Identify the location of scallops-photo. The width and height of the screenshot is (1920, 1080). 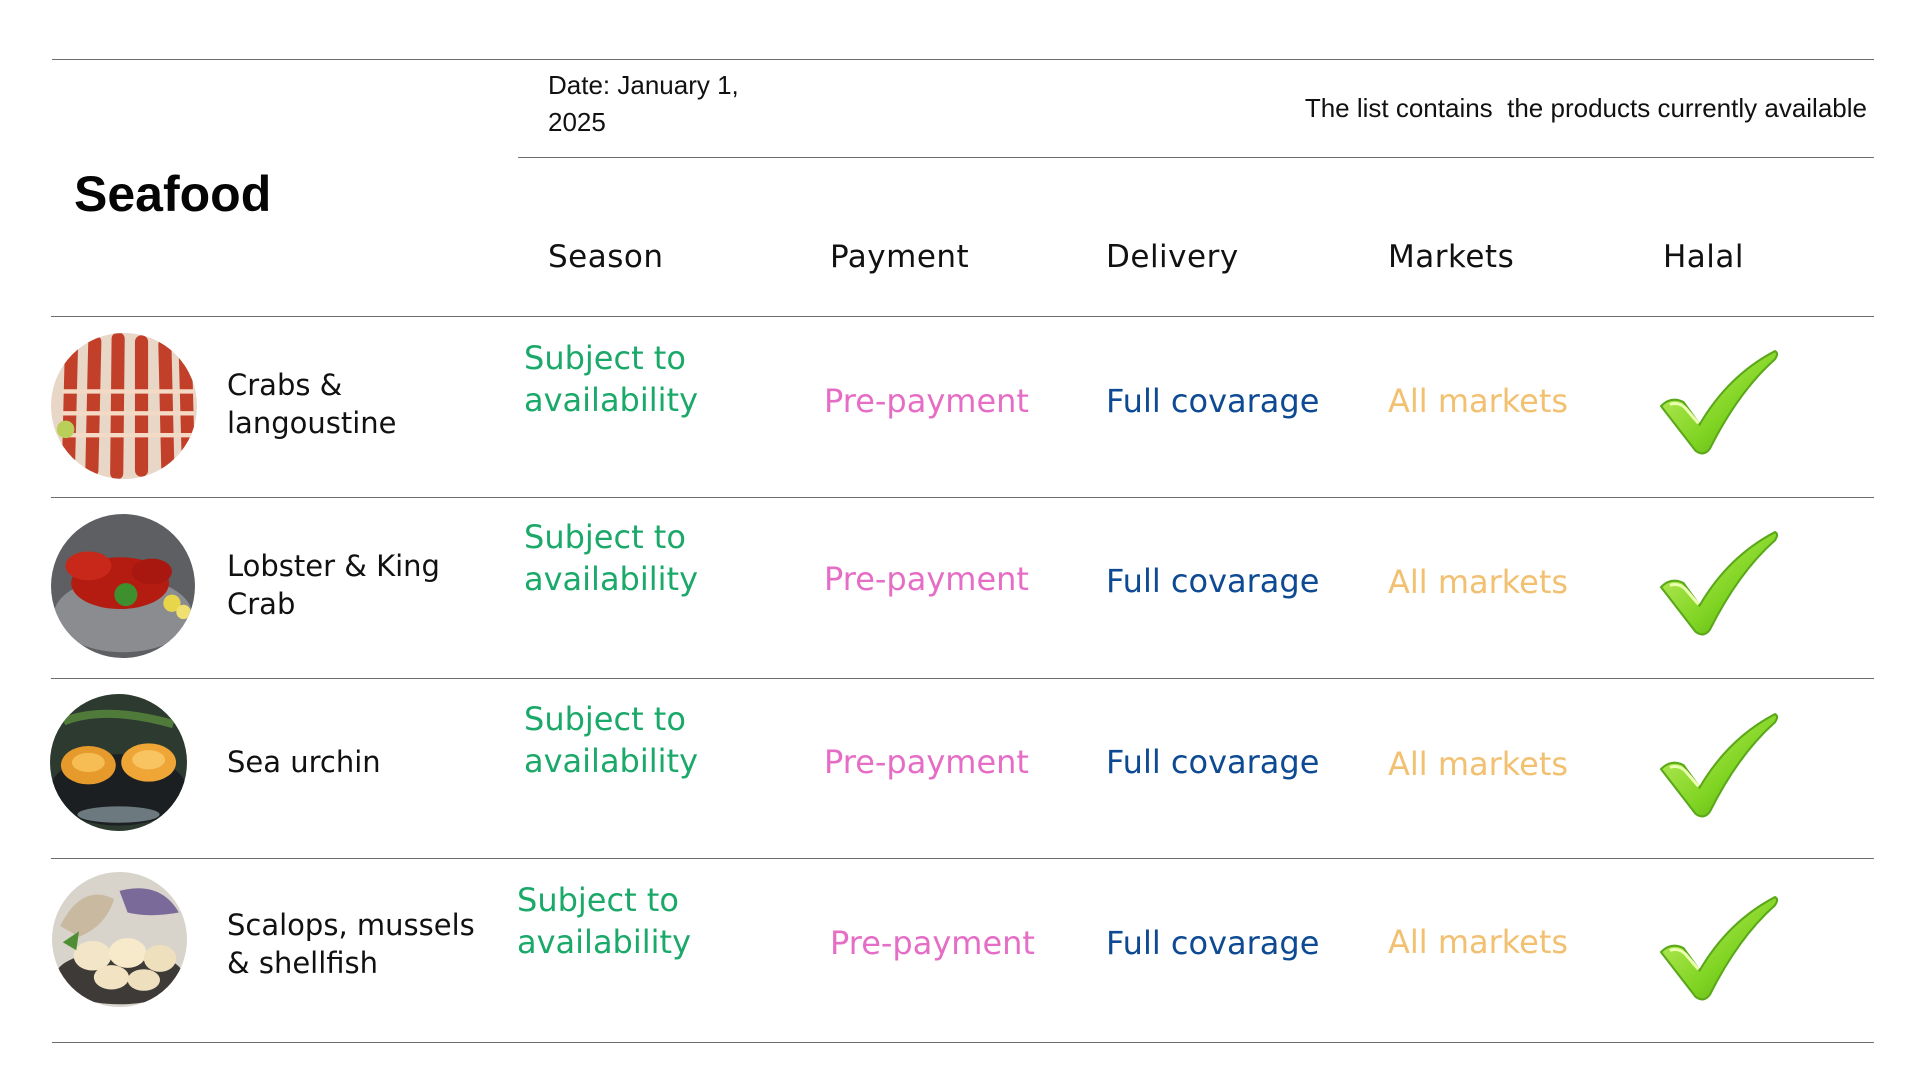
(119, 939).